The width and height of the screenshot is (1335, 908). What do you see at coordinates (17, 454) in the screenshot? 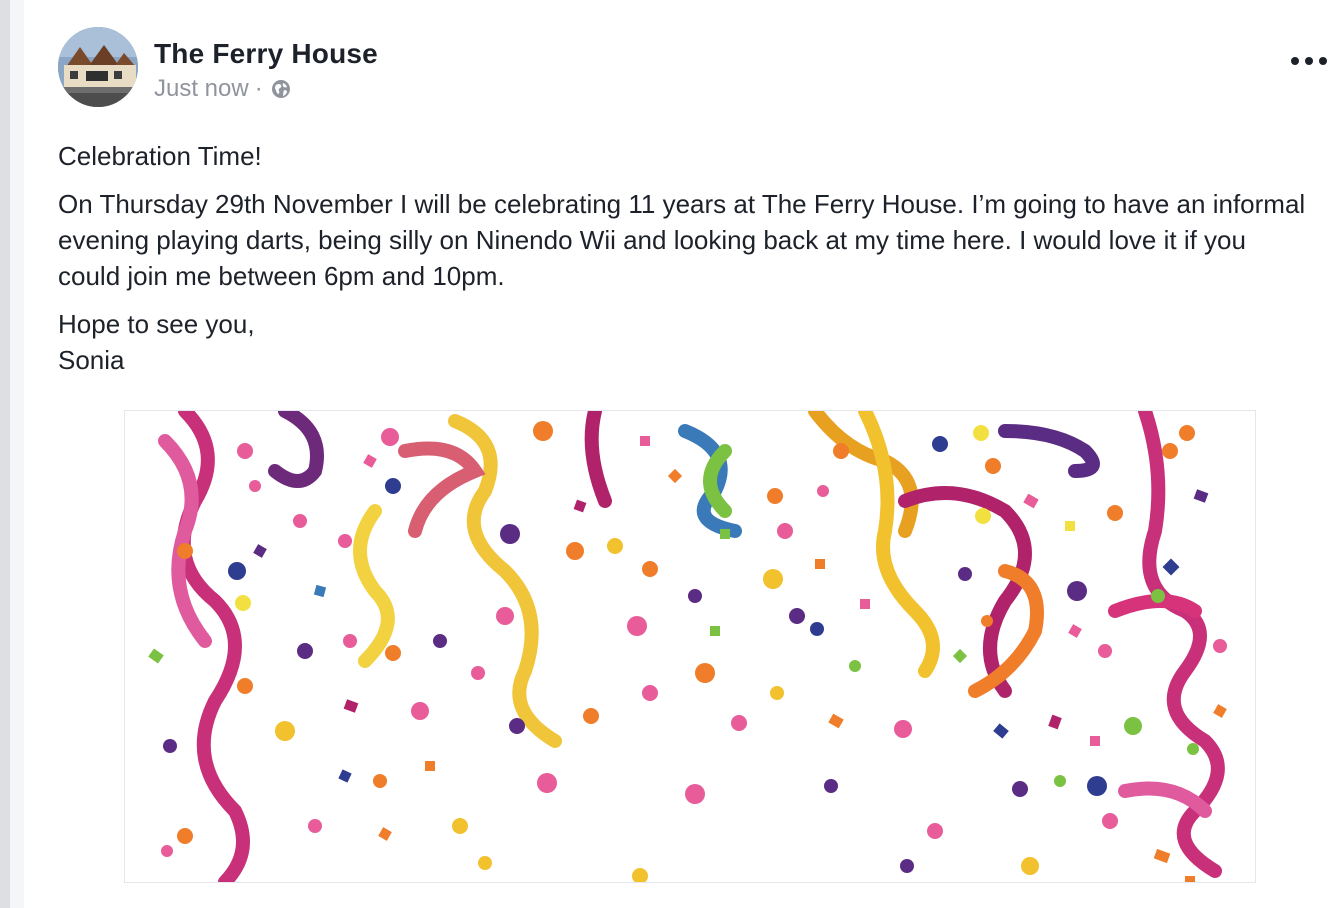
I see `left-gutter` at bounding box center [17, 454].